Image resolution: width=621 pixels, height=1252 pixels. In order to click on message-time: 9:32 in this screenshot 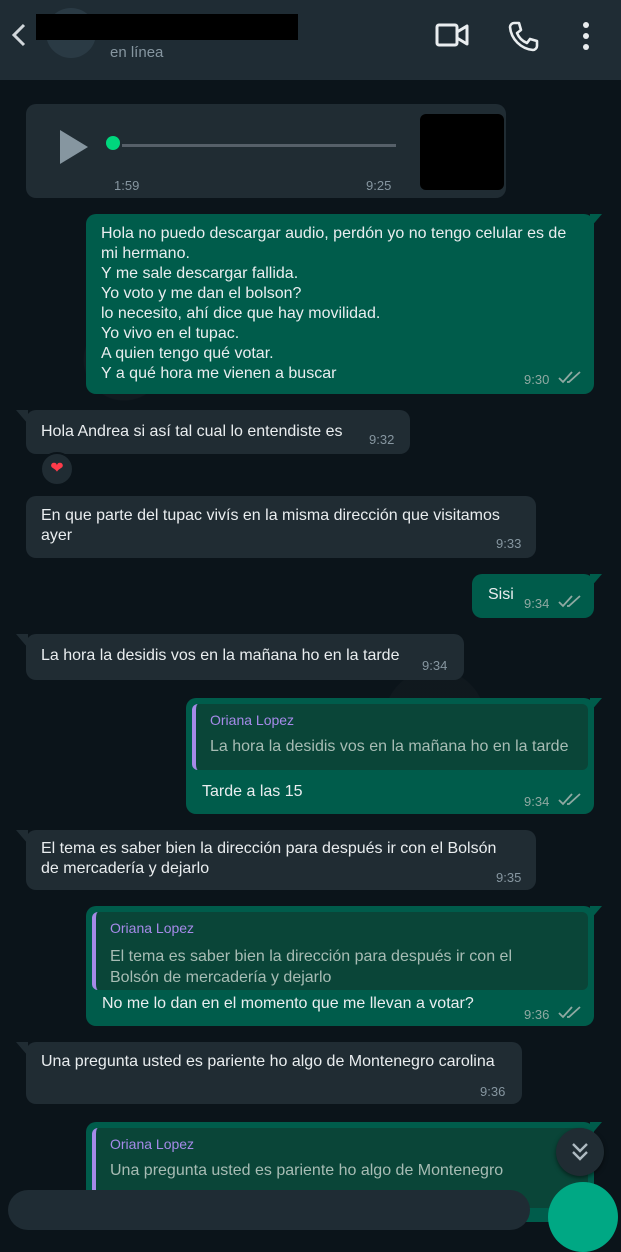, I will do `click(382, 439)`.